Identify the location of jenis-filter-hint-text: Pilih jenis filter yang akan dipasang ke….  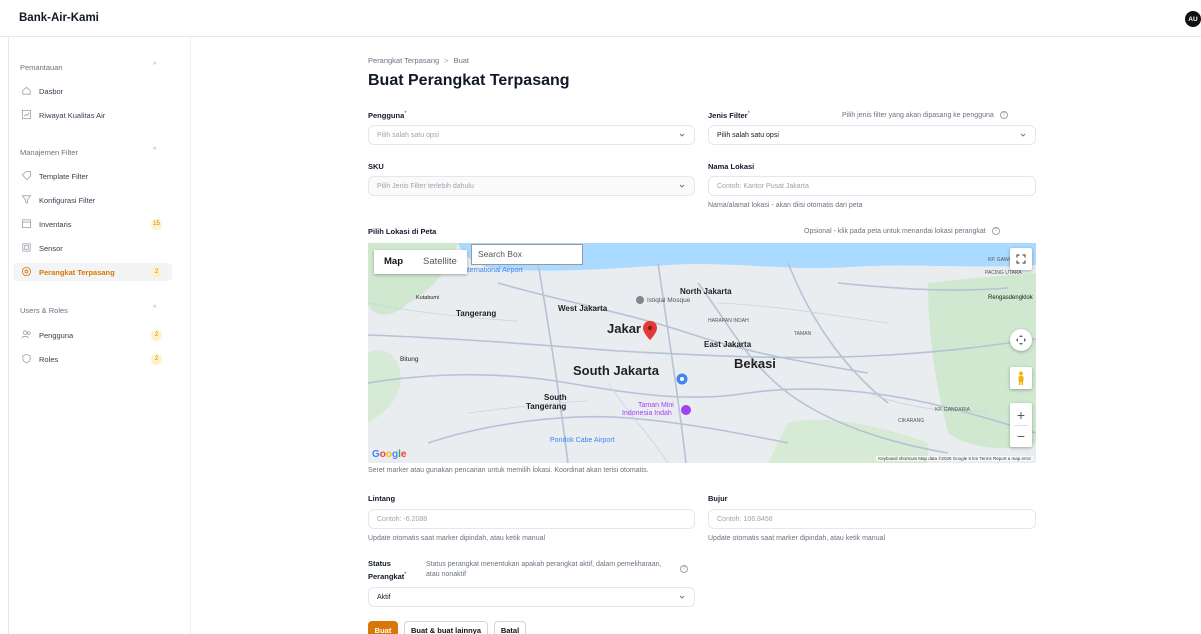
(918, 115).